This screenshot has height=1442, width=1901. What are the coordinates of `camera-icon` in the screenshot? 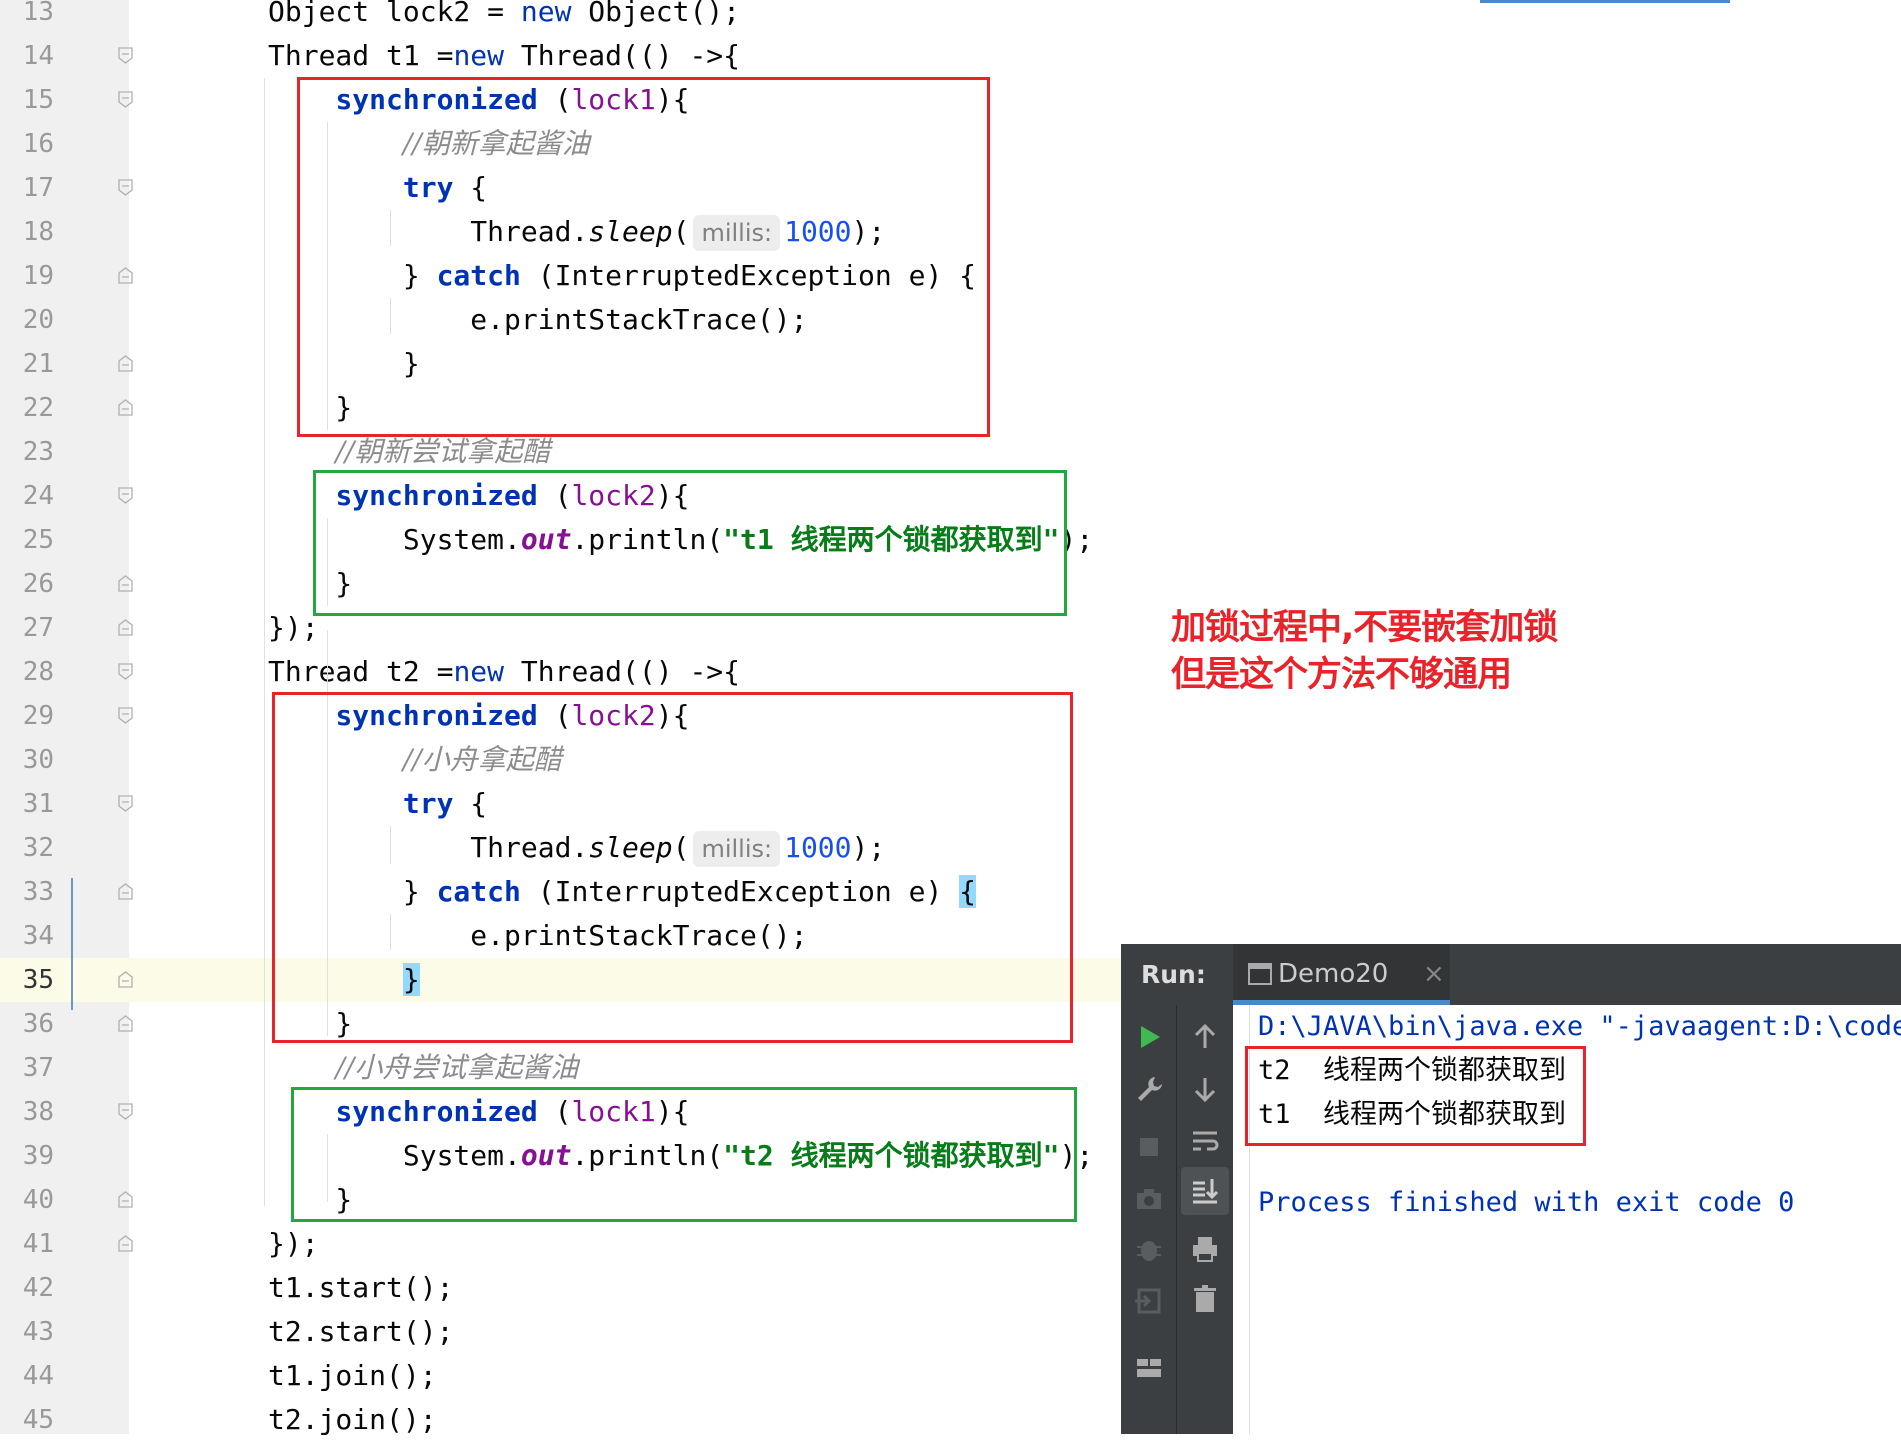 It's located at (1149, 1199).